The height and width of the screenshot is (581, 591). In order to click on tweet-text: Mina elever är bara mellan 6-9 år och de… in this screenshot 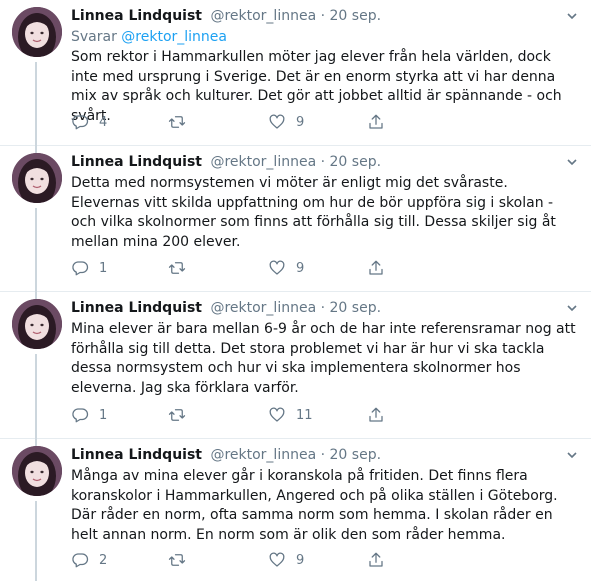, I will do `click(323, 358)`.